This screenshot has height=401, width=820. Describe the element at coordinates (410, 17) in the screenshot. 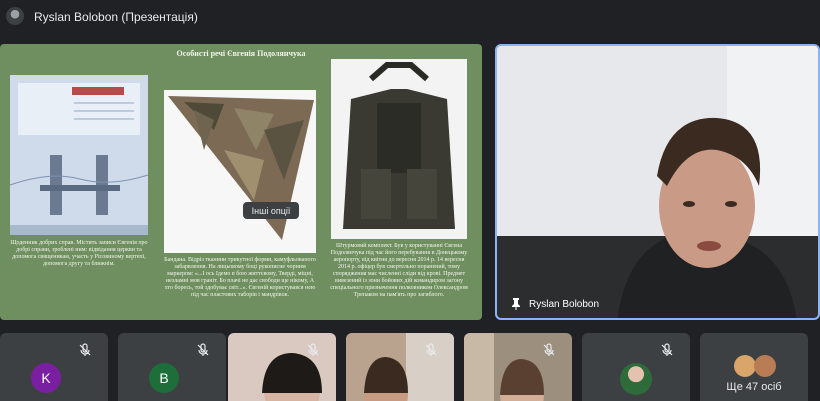

I see `top-bar: Ryslan Bolobon (Презентація)` at that location.